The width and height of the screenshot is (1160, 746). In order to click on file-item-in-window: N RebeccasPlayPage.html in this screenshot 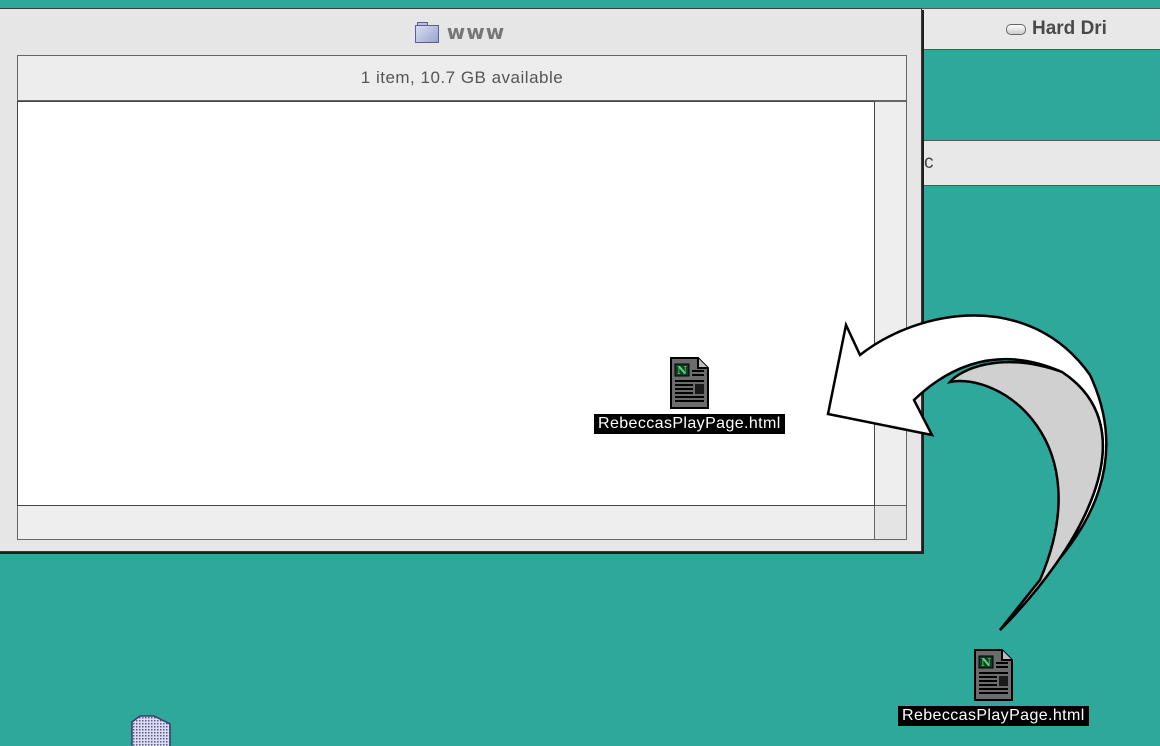, I will do `click(689, 395)`.